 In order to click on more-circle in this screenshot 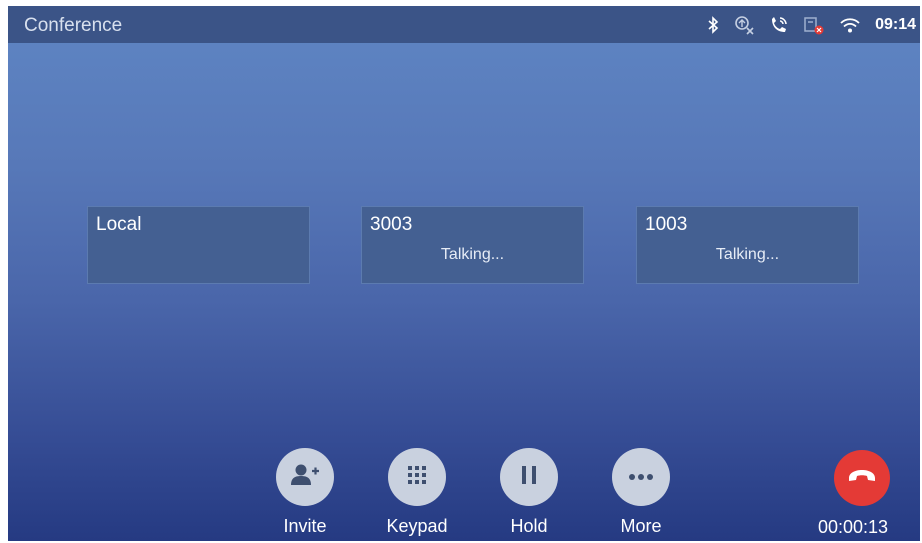, I will do `click(641, 477)`.